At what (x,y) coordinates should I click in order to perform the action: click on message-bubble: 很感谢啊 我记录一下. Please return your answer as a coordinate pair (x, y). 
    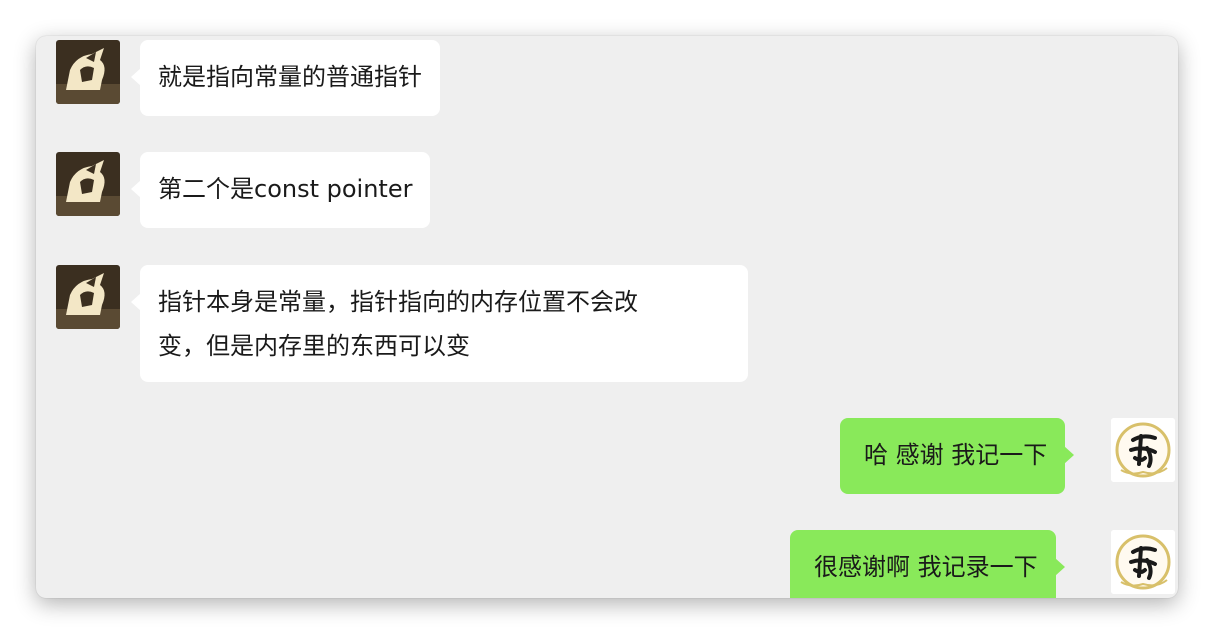
    Looking at the image, I should click on (927, 564).